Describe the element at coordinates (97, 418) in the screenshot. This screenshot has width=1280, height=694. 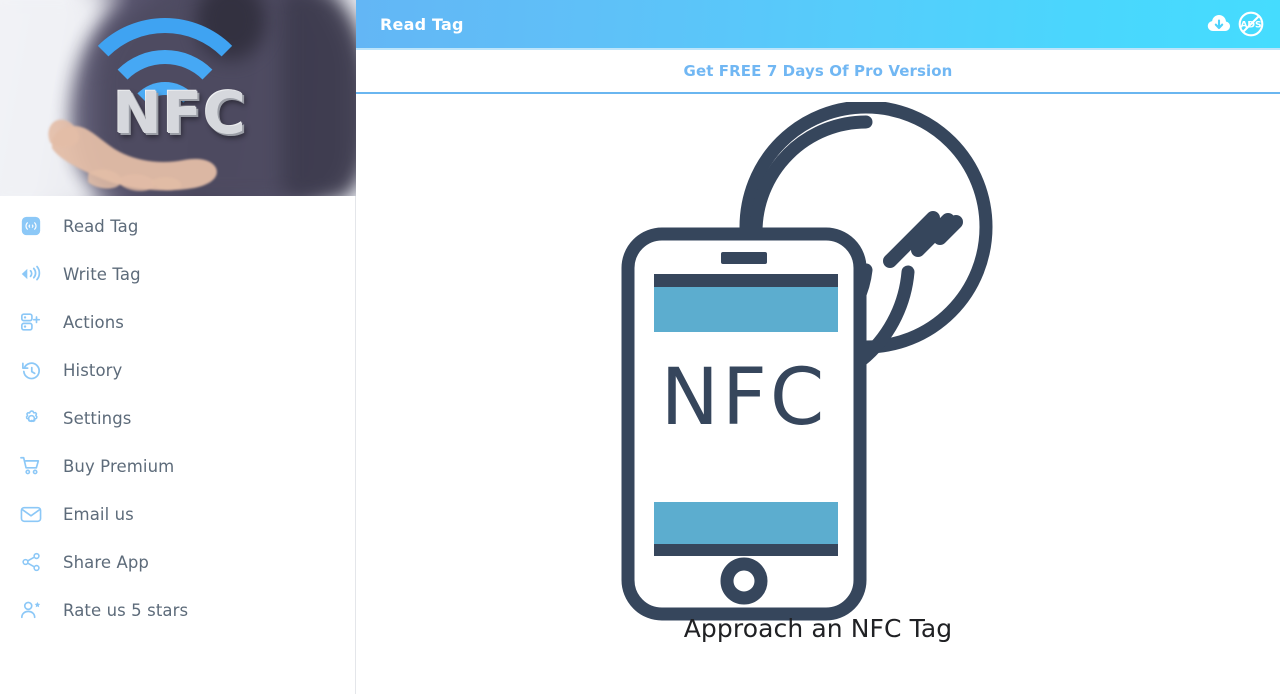
I see `sidebar-item-label: Settings` at that location.